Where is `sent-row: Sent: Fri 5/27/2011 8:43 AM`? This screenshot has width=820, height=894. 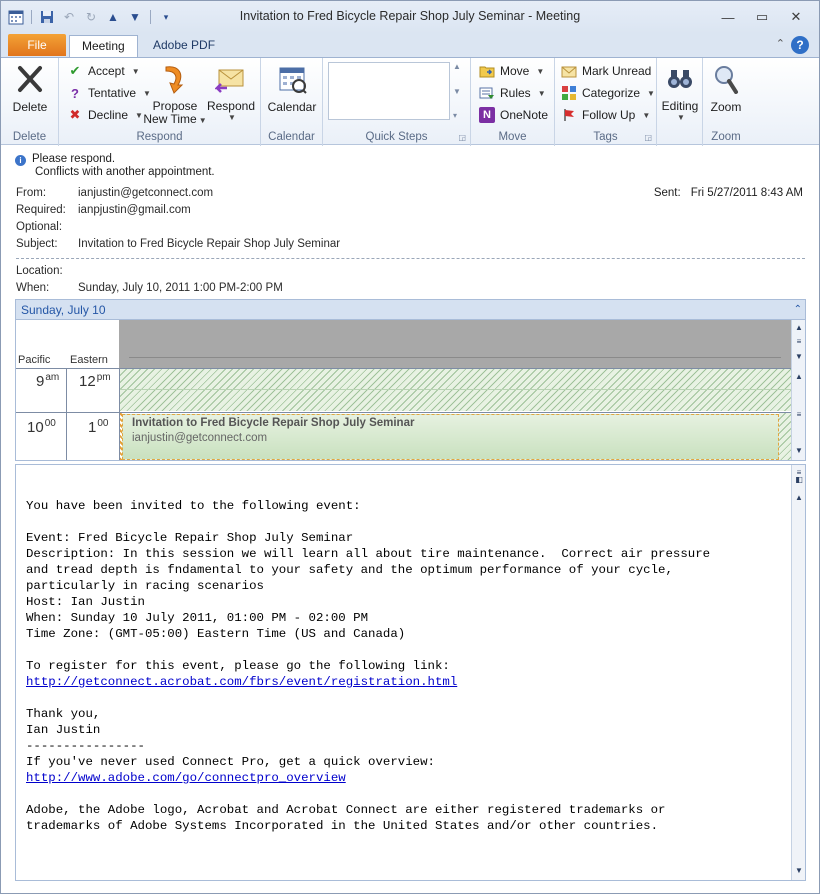
sent-row: Sent: Fri 5/27/2011 8:43 AM is located at coordinates (728, 193).